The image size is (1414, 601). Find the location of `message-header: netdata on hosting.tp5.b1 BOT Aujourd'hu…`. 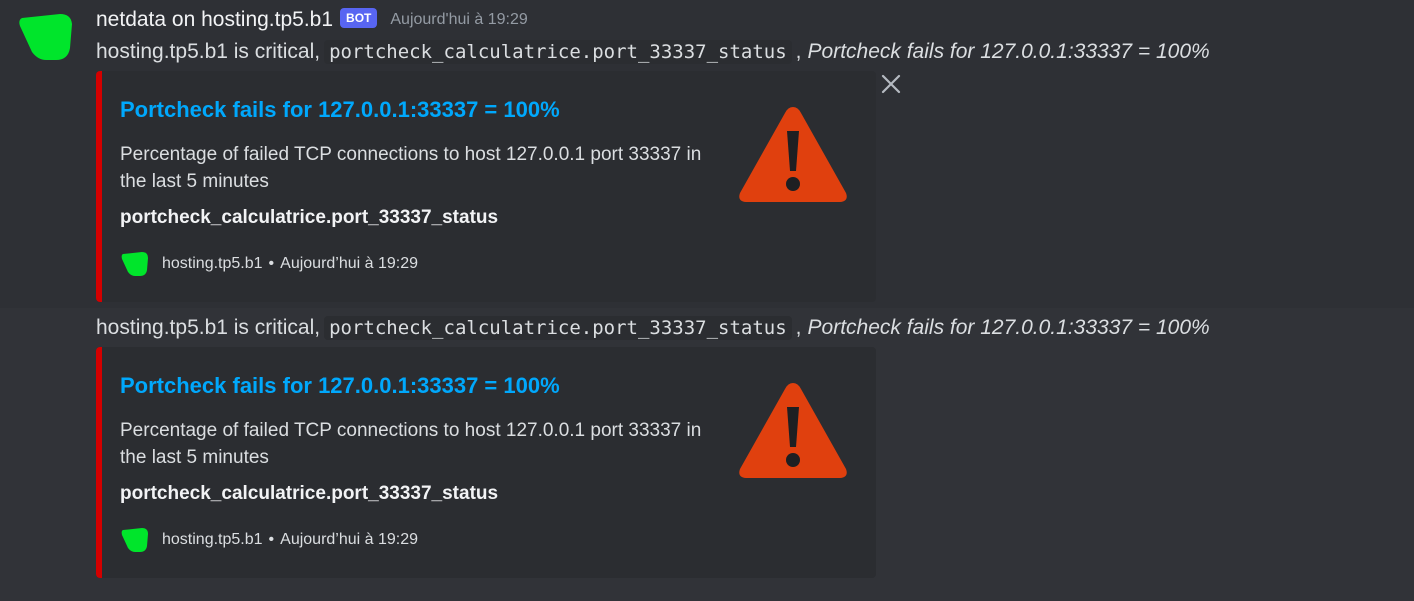

message-header: netdata on hosting.tp5.b1 BOT Aujourd'hu… is located at coordinates (312, 20).